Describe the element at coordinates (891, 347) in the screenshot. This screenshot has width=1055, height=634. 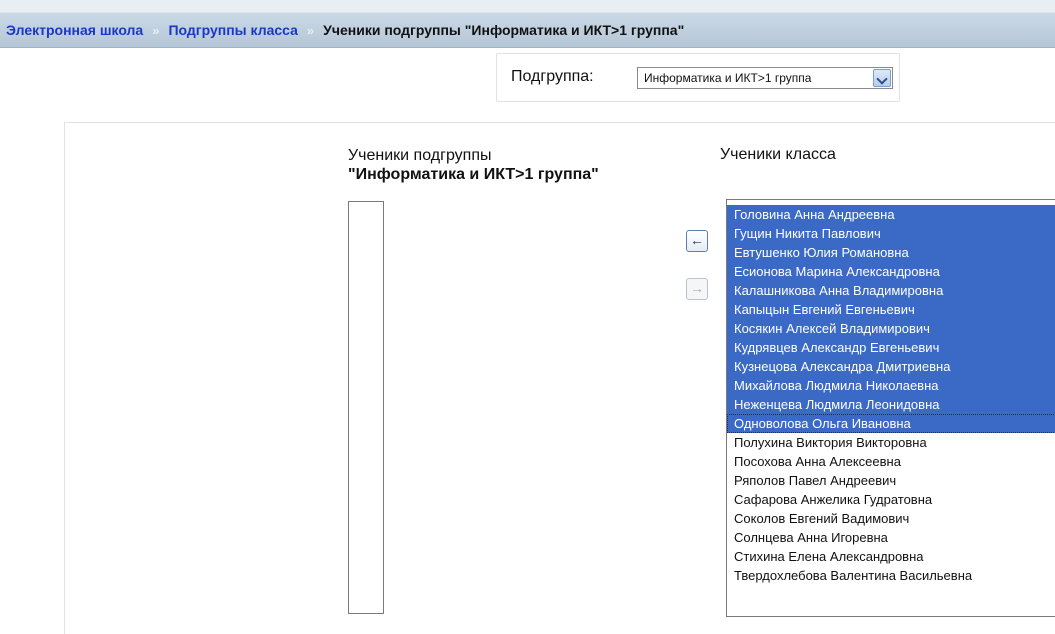
I see `list-item: Кудрявцев Александр Евгеньевич` at that location.